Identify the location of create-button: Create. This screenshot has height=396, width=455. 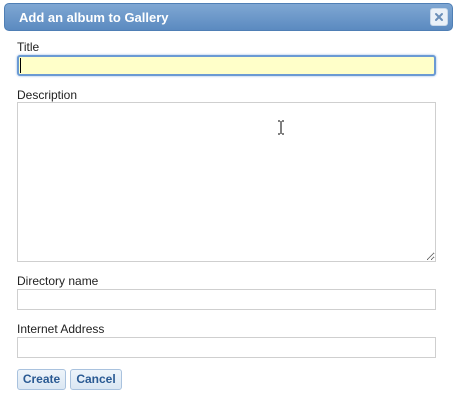
(41, 379).